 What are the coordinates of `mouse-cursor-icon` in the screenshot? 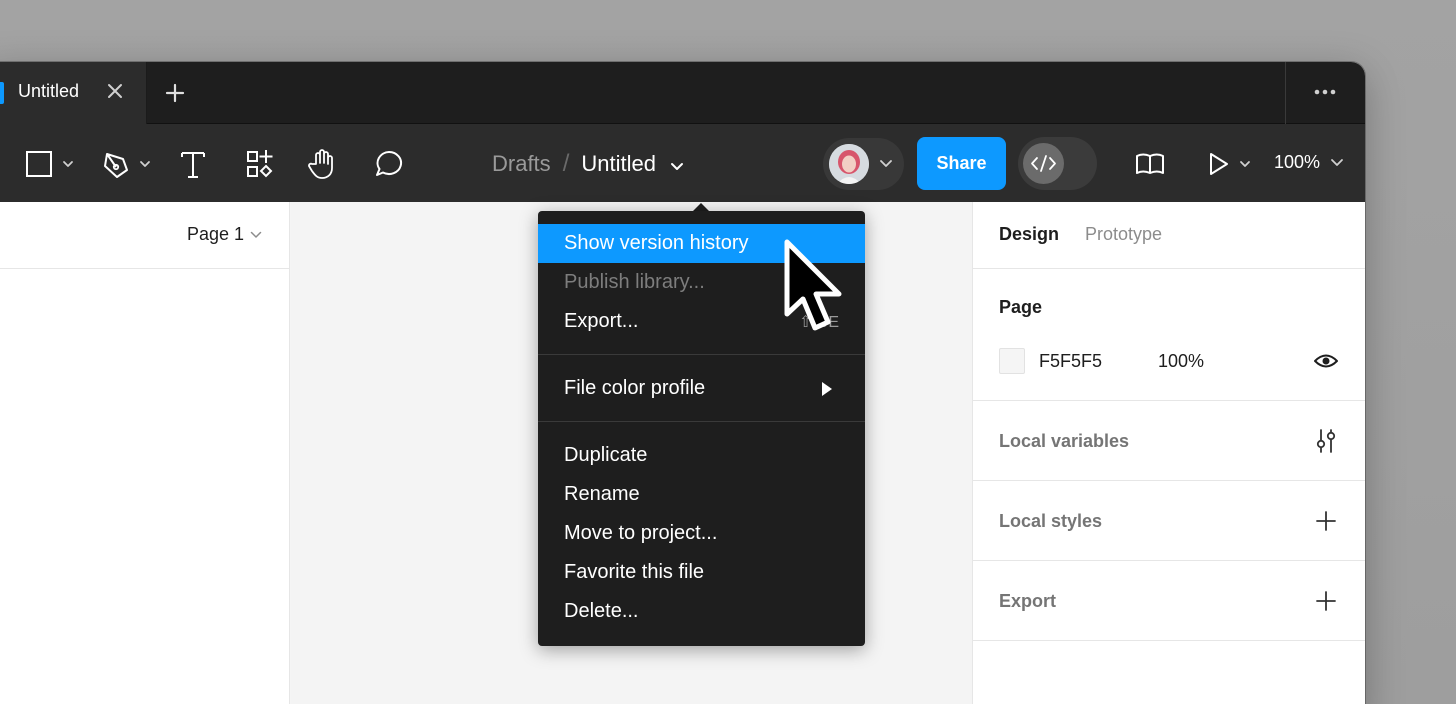 It's located at (813, 285).